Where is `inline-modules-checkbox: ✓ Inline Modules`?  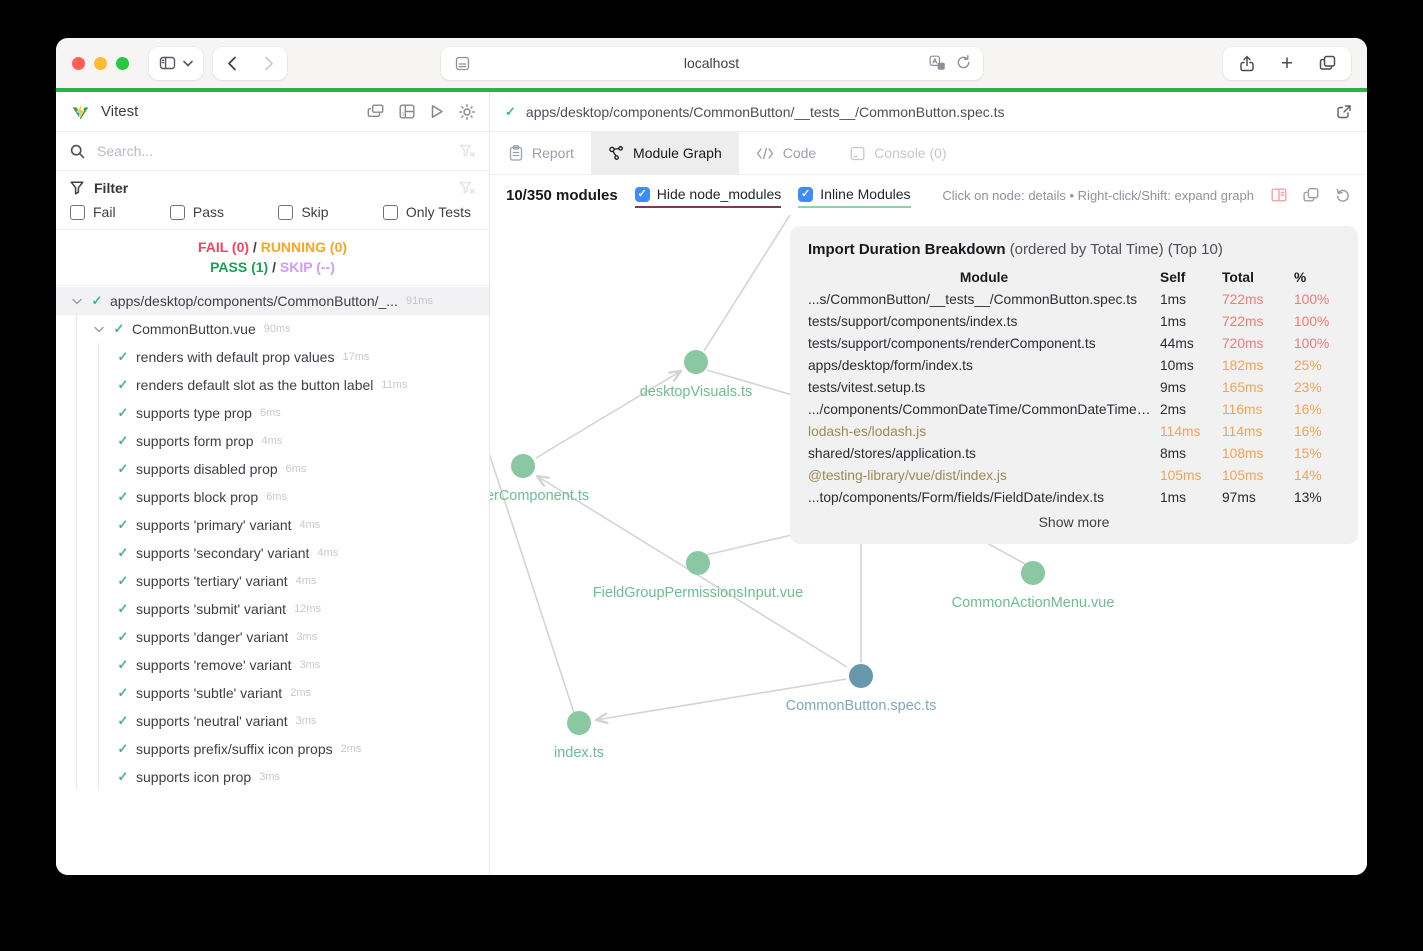
inline-modules-checkbox: ✓ Inline Modules is located at coordinates (854, 197).